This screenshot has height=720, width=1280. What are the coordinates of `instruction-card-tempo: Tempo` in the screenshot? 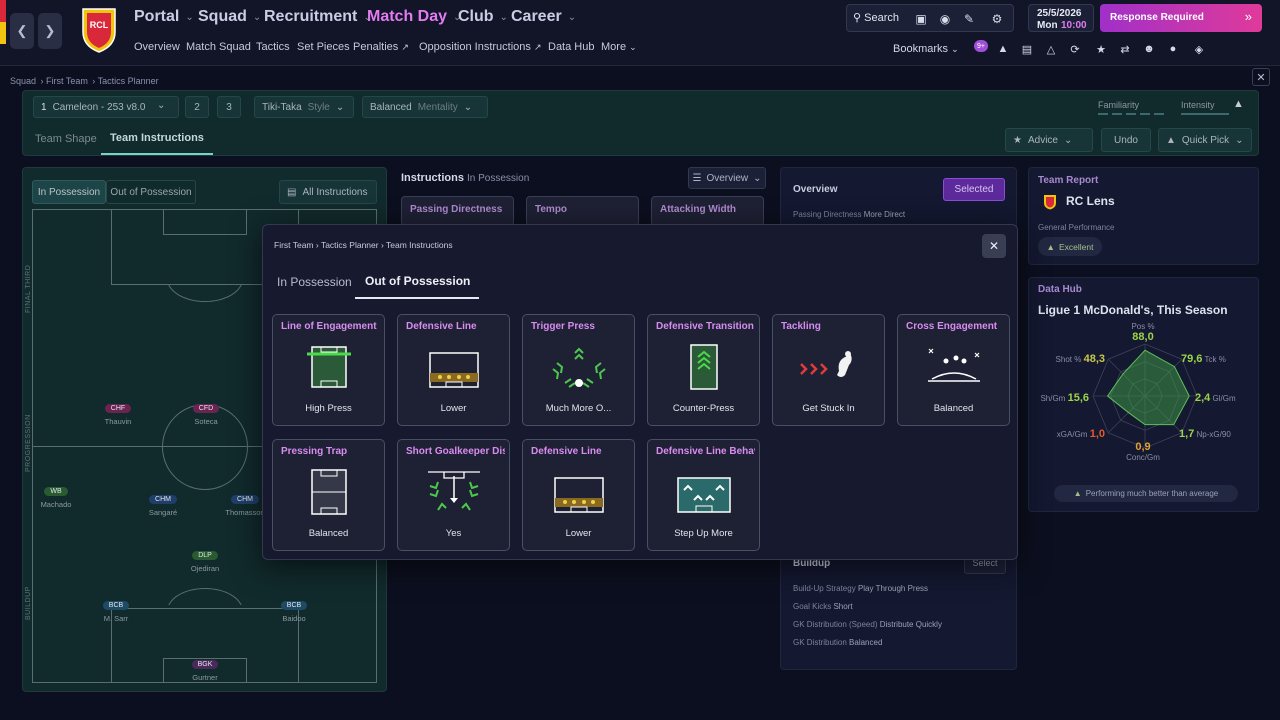 It's located at (582, 211).